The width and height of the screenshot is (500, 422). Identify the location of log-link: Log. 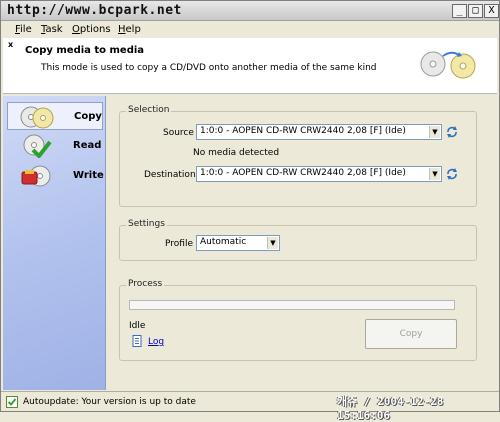
(156, 342).